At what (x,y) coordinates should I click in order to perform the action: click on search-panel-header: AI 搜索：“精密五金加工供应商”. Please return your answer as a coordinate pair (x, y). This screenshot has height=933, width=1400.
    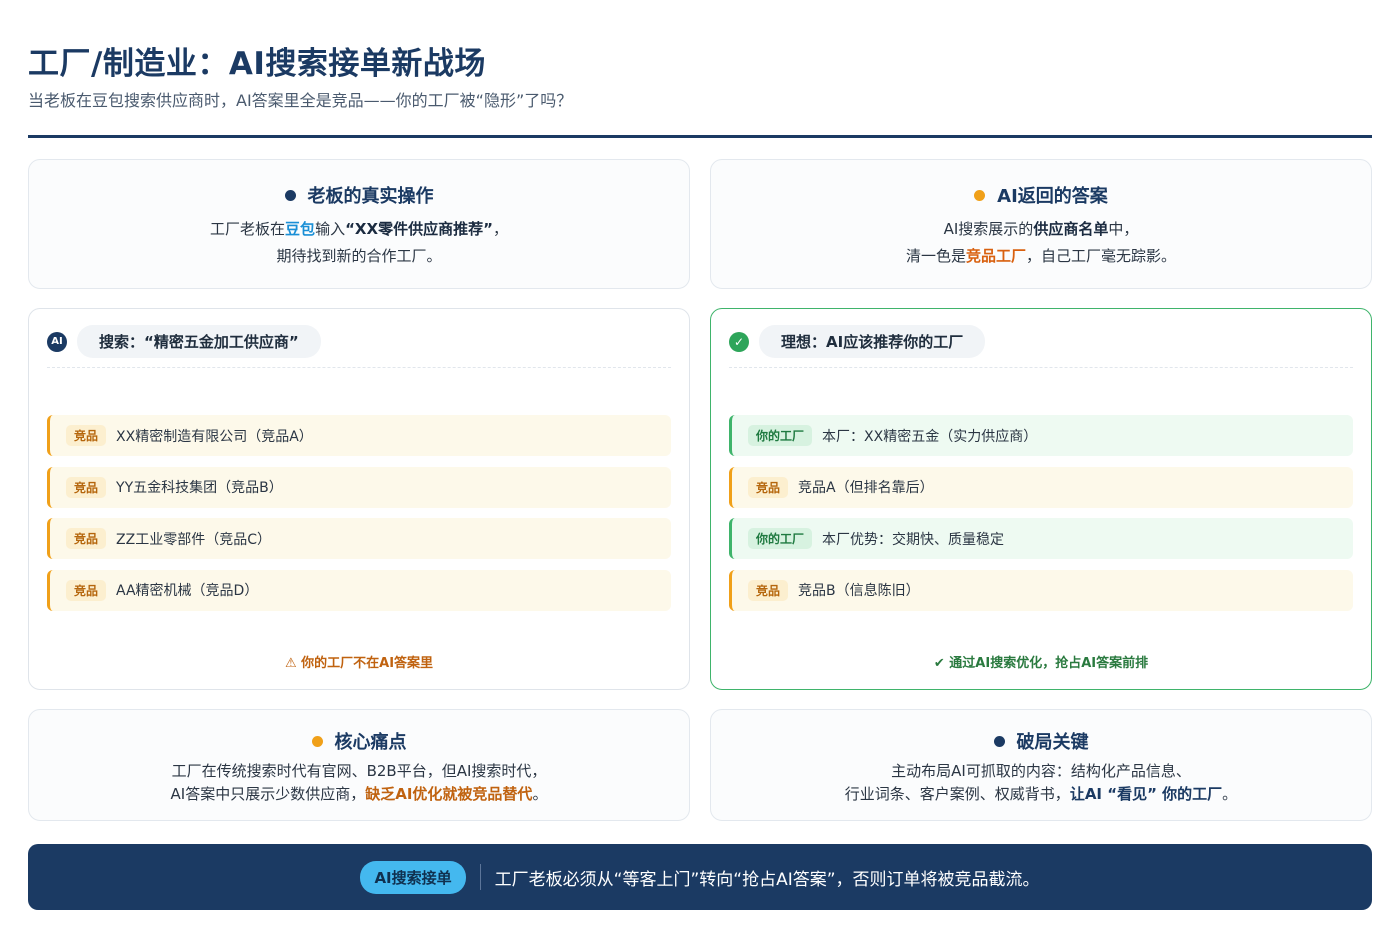
    Looking at the image, I should click on (184, 341).